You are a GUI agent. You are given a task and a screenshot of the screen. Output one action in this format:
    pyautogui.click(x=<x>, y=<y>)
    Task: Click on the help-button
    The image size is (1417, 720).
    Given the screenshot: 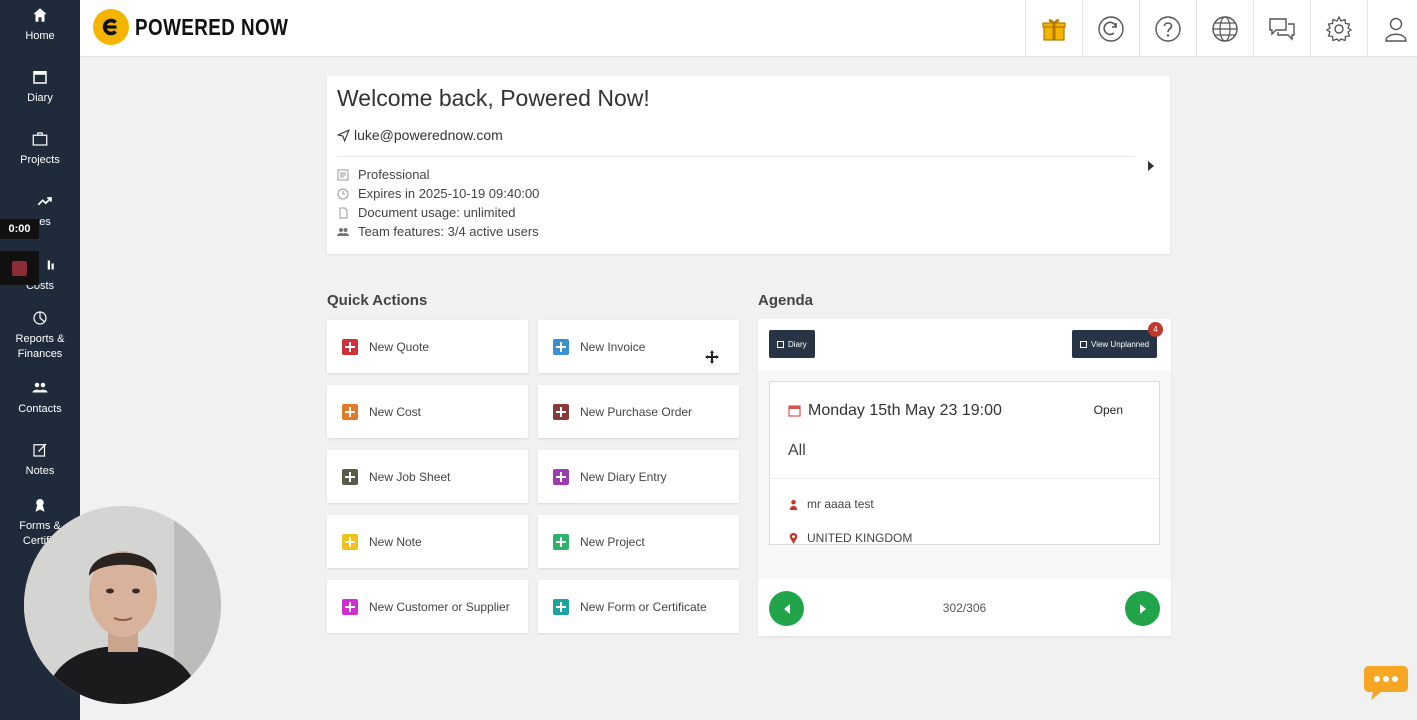 What is the action you would take?
    pyautogui.click(x=1167, y=28)
    